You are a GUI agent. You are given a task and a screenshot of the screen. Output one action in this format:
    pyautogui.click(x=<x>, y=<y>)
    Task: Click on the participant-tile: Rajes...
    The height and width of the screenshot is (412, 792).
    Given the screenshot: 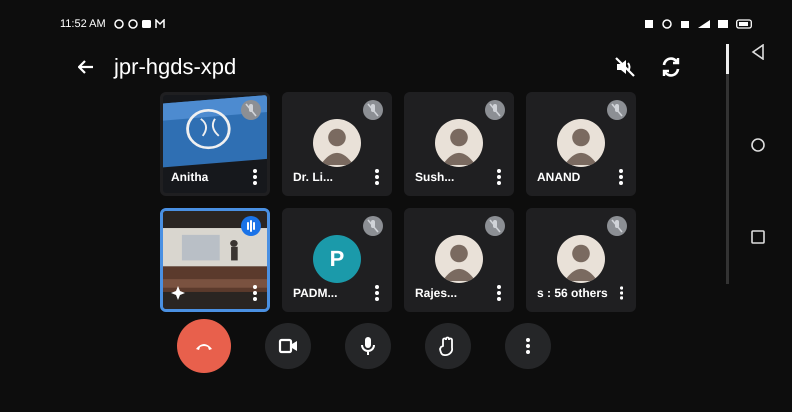 What is the action you would take?
    pyautogui.click(x=459, y=260)
    